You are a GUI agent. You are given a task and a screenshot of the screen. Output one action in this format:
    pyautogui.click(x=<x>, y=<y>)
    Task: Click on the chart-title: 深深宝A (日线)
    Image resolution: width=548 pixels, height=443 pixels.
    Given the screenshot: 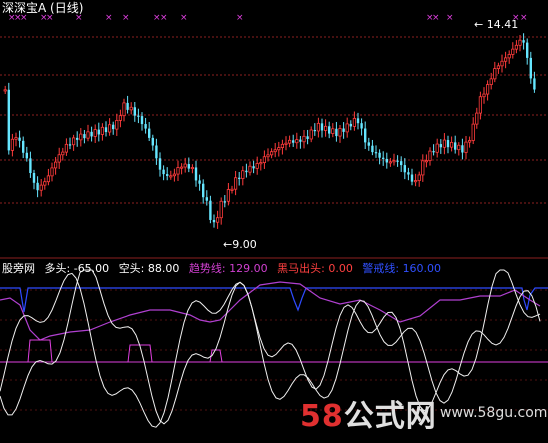 What is the action you would take?
    pyautogui.click(x=43, y=8)
    